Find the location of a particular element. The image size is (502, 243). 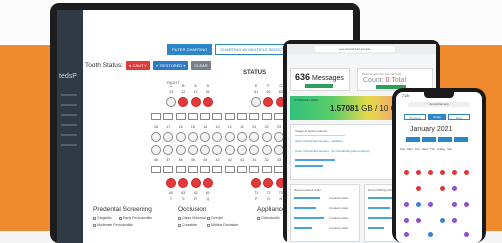

url-field: dentalchart.app is located at coordinates (439, 104).